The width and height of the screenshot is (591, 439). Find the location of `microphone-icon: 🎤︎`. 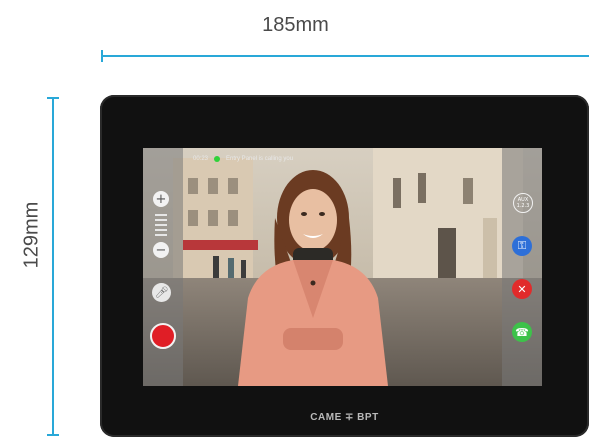

microphone-icon: 🎤︎ is located at coordinates (161, 292).